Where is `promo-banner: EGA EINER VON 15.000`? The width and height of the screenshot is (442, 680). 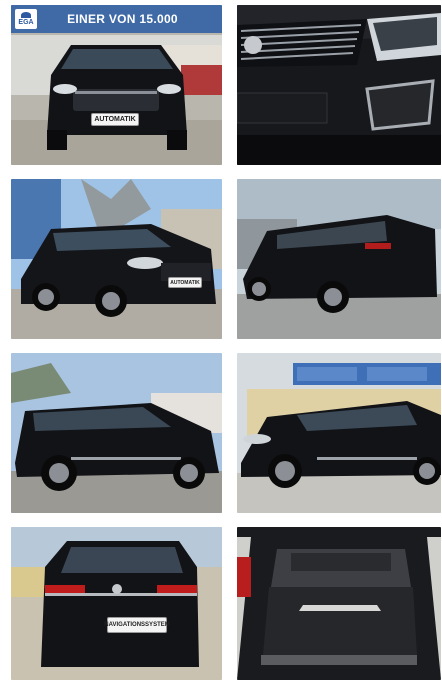
promo-banner: EGA EINER VON 15.000 is located at coordinates (116, 19).